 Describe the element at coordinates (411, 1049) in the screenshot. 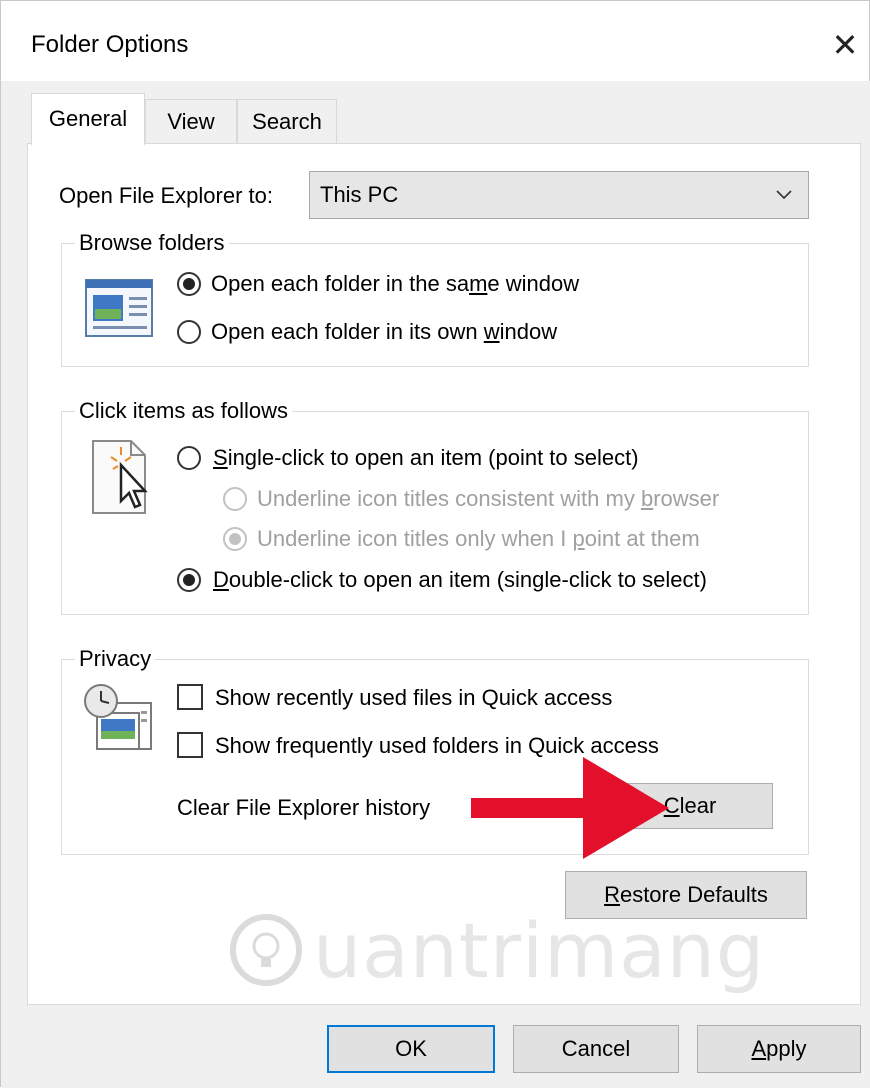

I see `ok-button: OK` at that location.